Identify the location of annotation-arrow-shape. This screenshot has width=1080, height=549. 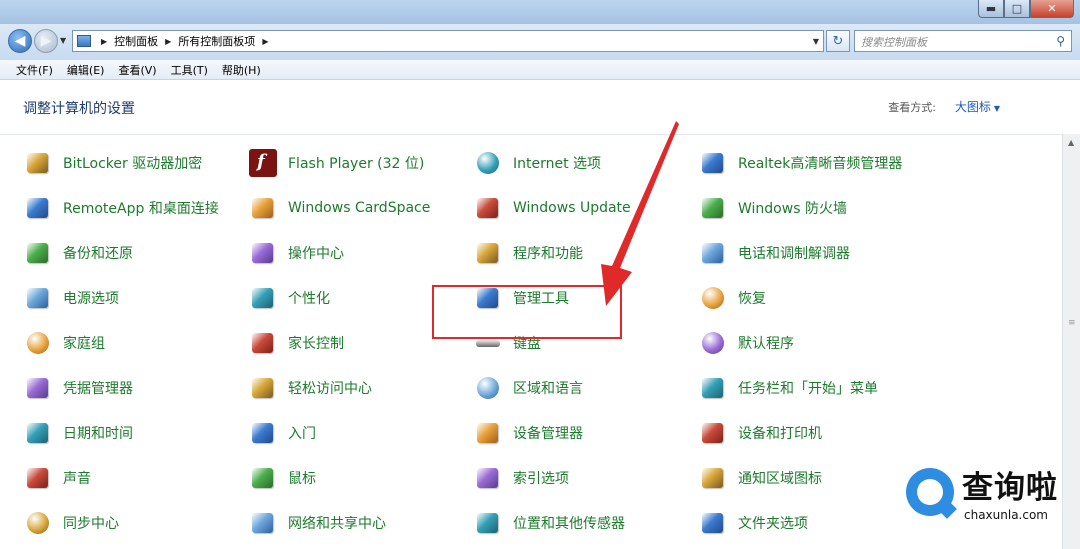
(640, 213).